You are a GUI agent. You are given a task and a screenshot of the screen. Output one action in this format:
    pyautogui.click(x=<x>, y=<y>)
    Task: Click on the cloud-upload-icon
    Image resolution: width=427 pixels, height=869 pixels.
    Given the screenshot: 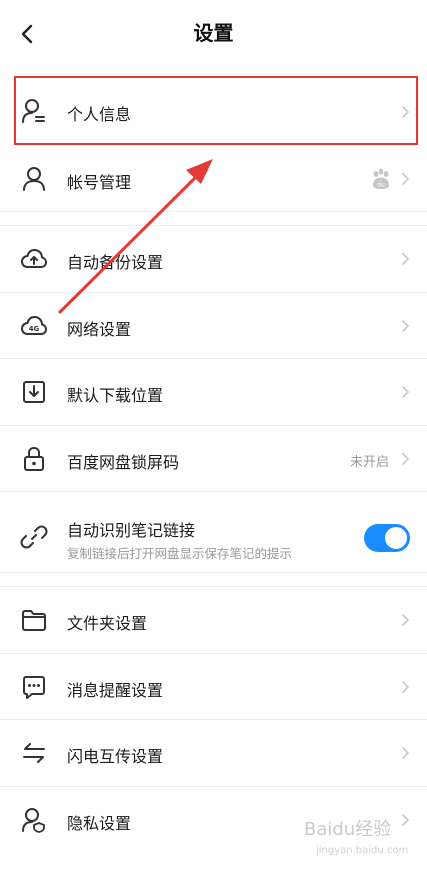 What is the action you would take?
    pyautogui.click(x=34, y=259)
    